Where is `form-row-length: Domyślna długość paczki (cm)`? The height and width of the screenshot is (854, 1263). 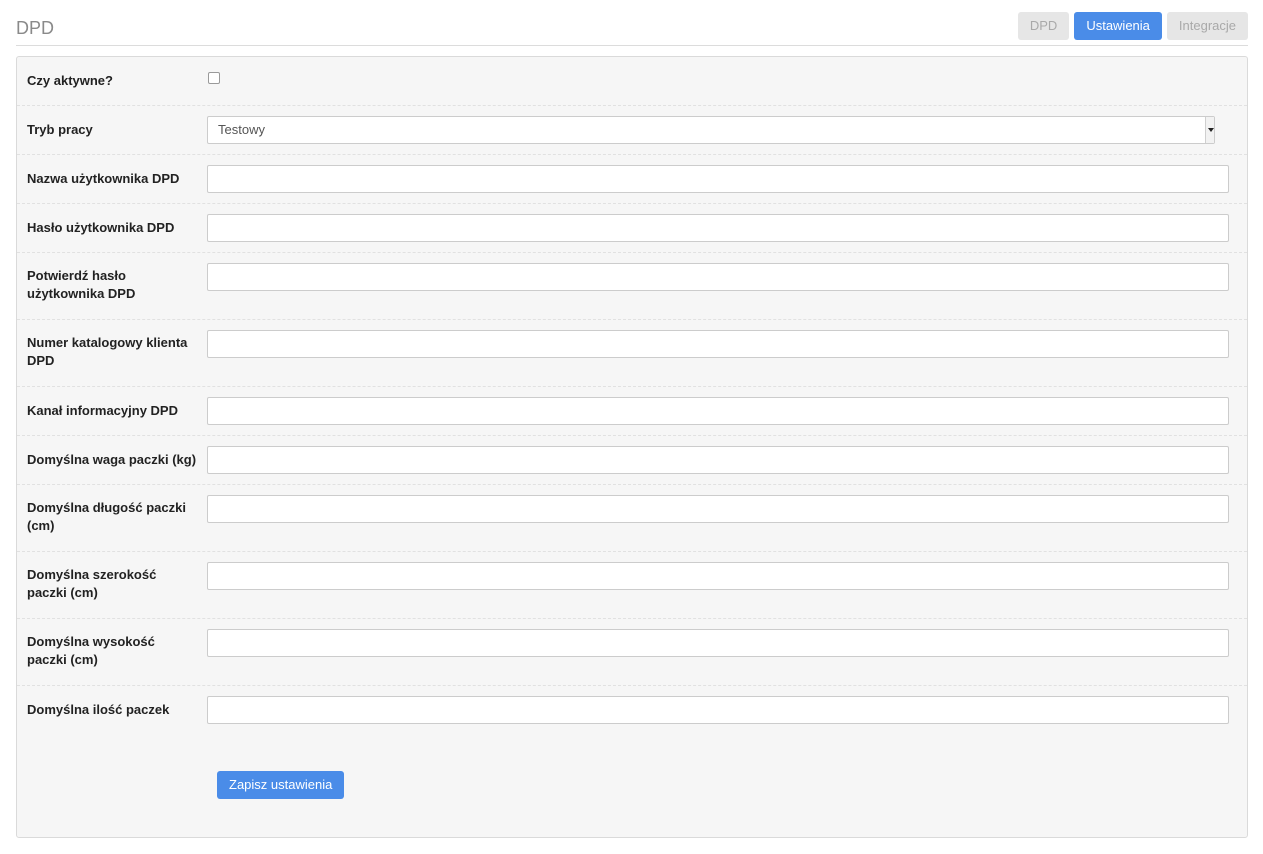 form-row-length: Domyślna długość paczki (cm) is located at coordinates (632, 518).